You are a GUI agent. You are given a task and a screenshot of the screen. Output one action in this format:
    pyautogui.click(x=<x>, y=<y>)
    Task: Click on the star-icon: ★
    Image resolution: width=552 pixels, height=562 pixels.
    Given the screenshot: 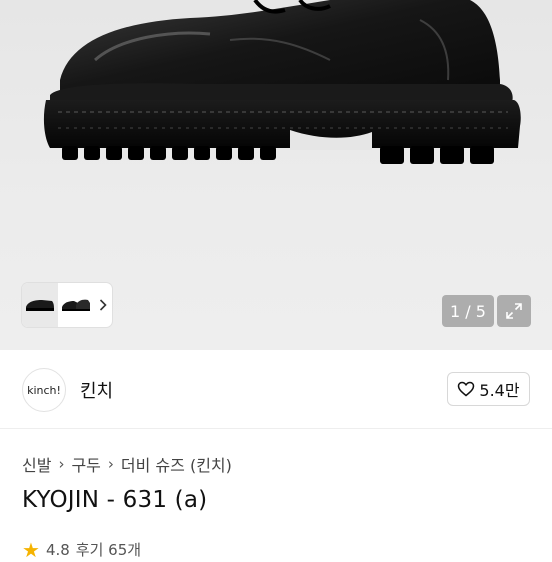 What is the action you would take?
    pyautogui.click(x=31, y=549)
    